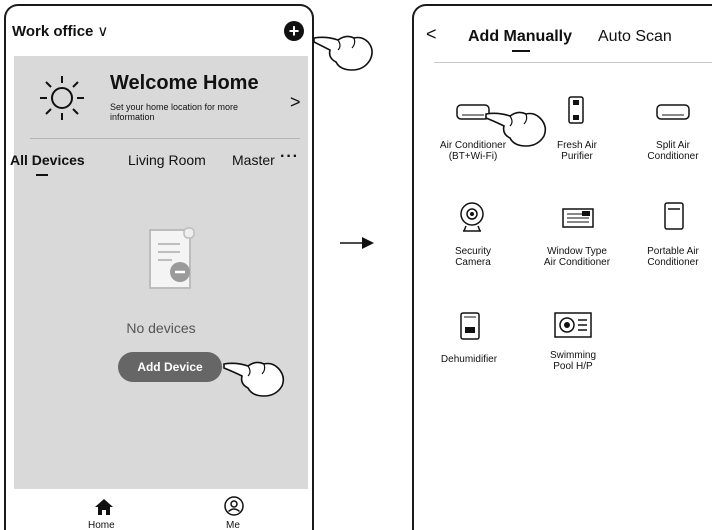 This screenshot has width=712, height=530. I want to click on empty-state-text: No devices, so click(161, 328).